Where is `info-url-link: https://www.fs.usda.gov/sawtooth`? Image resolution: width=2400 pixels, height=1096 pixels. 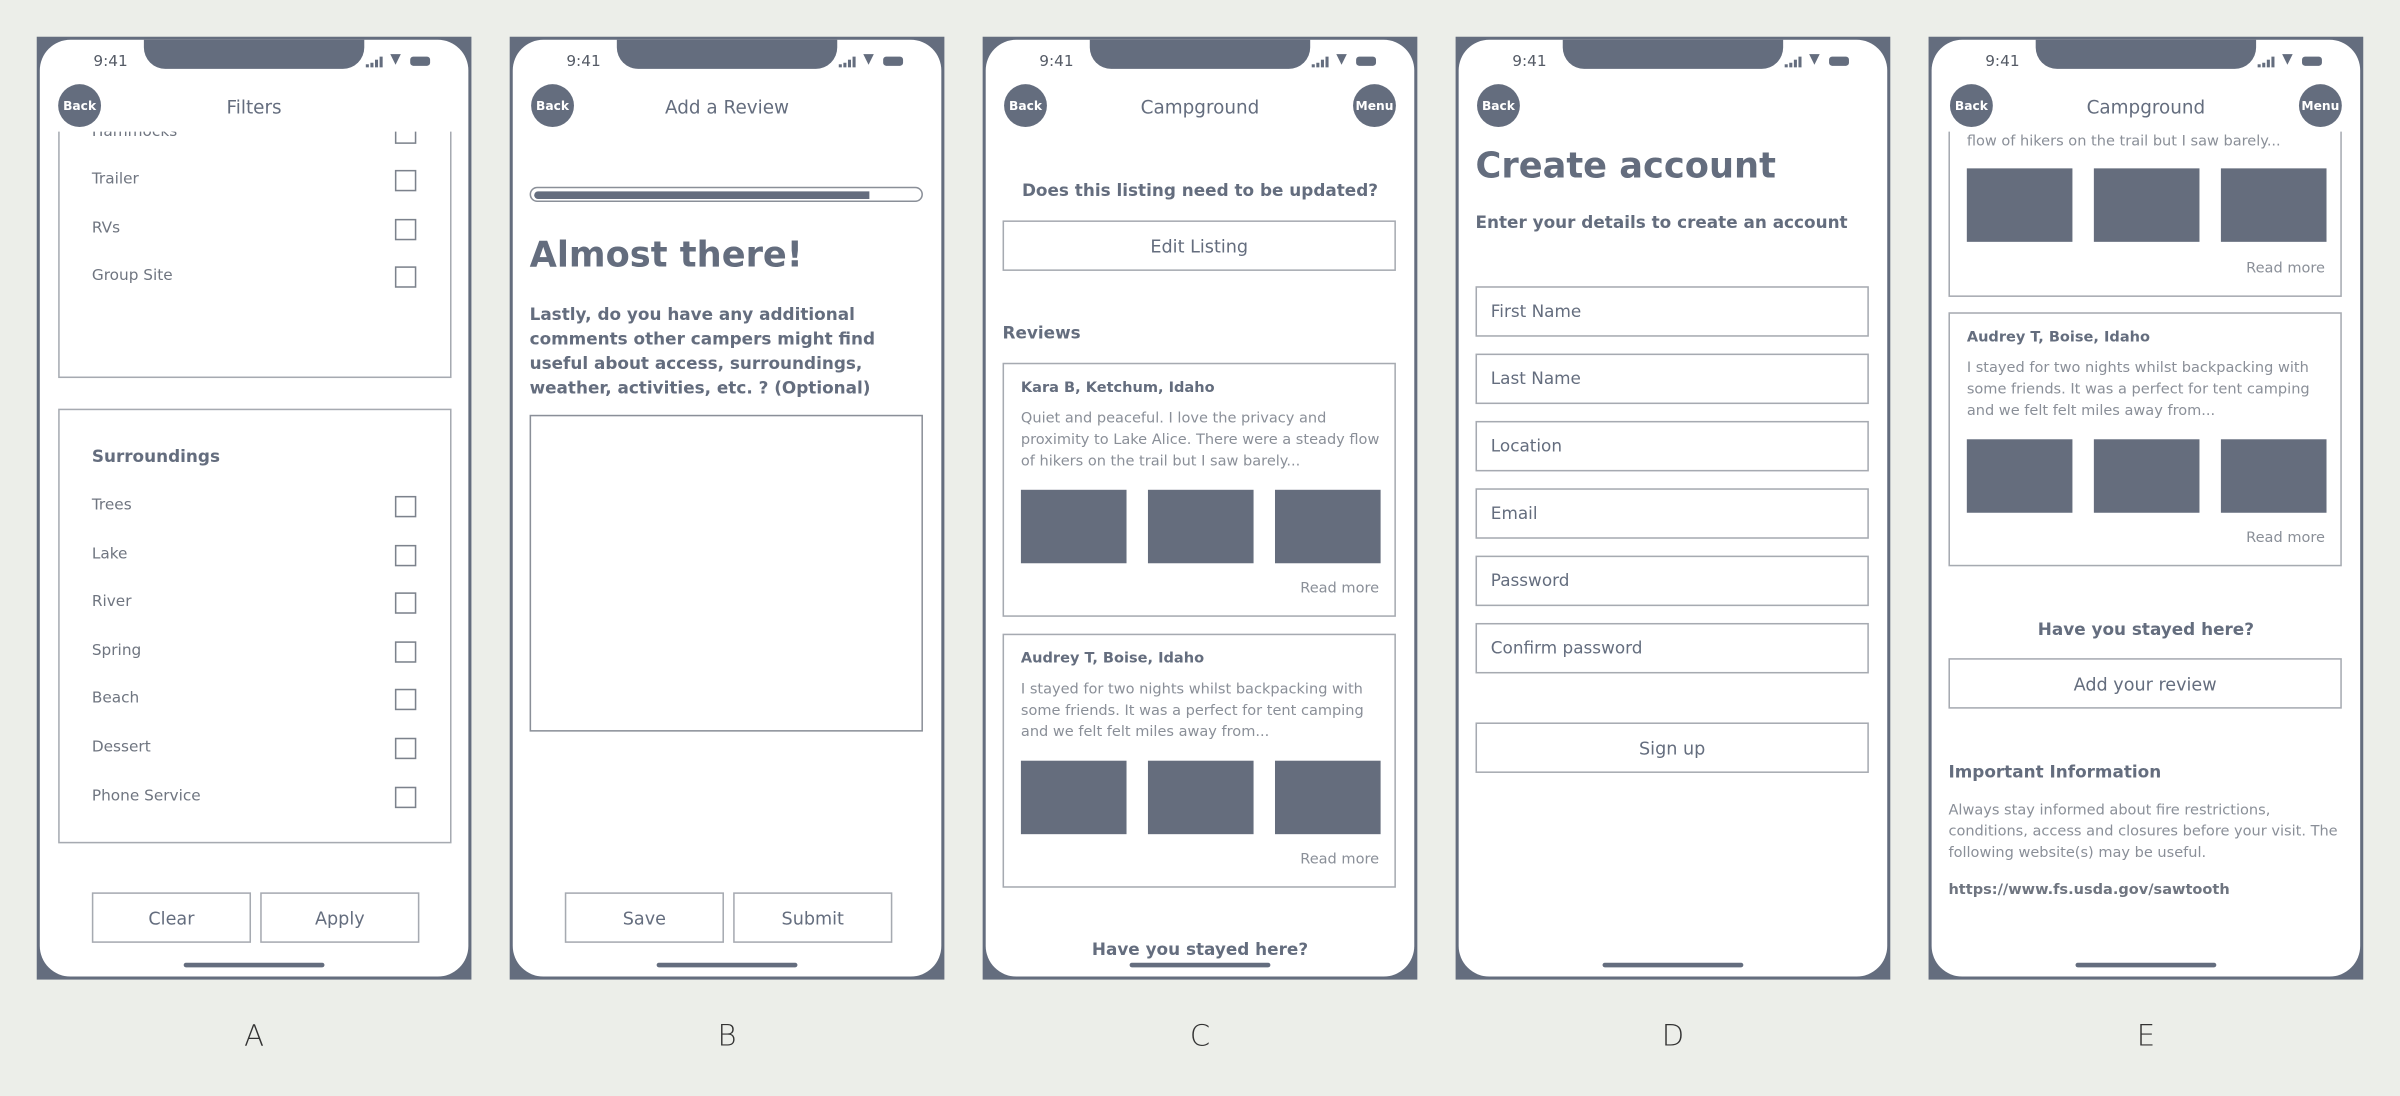 info-url-link: https://www.fs.usda.gov/sawtooth is located at coordinates (2088, 890).